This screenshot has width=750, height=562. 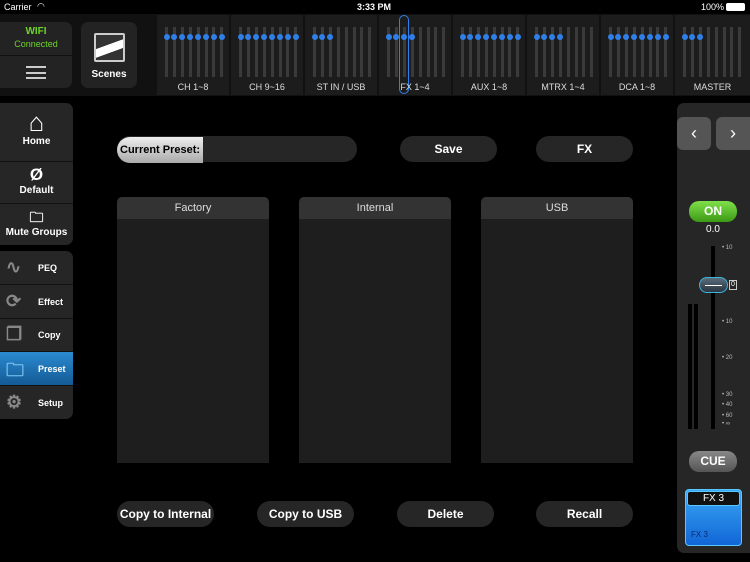 What do you see at coordinates (36, 174) in the screenshot?
I see `zero-icon: Ø` at bounding box center [36, 174].